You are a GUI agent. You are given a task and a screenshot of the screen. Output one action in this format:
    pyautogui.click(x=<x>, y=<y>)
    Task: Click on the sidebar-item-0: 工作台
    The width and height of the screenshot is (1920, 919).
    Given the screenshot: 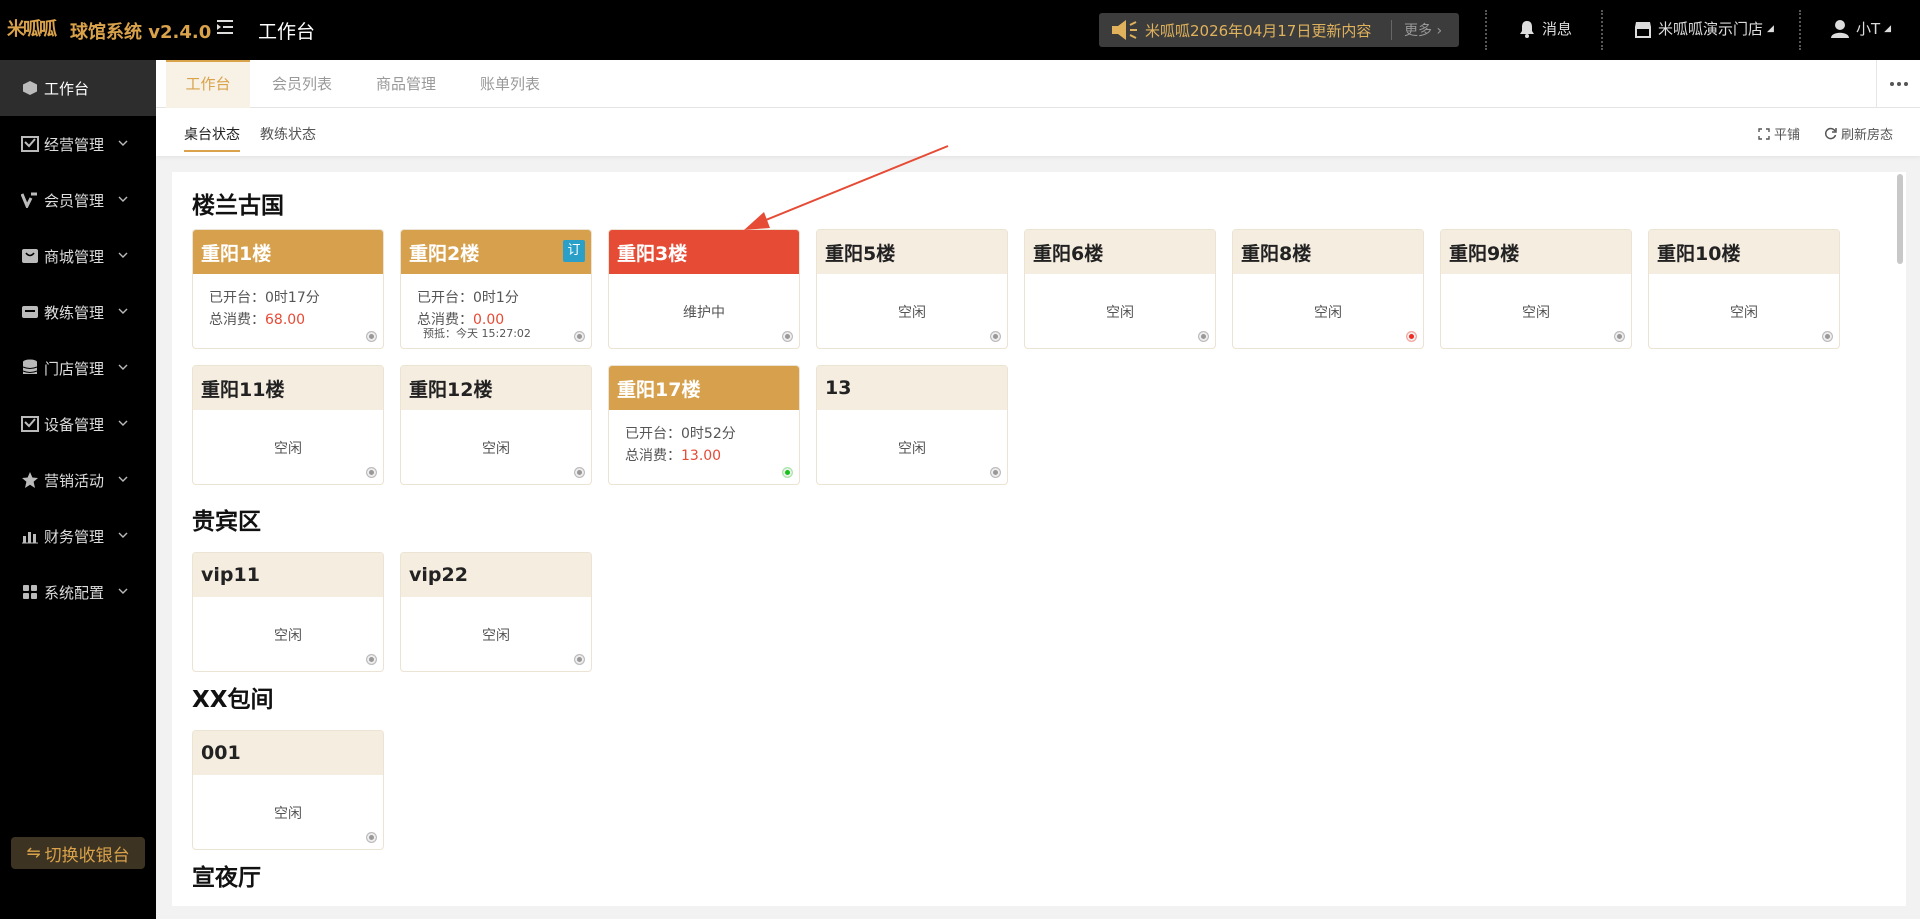 What is the action you would take?
    pyautogui.click(x=78, y=88)
    